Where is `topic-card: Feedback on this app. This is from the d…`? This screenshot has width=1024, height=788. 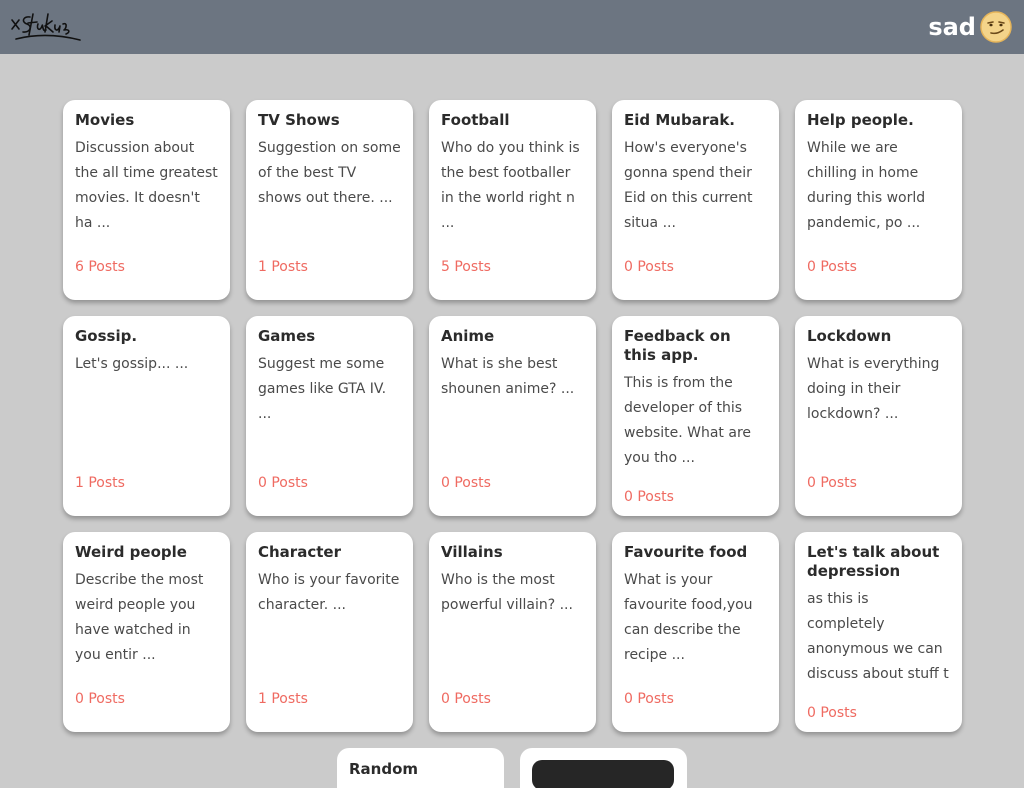
topic-card: Feedback on this app. This is from the d… is located at coordinates (695, 416).